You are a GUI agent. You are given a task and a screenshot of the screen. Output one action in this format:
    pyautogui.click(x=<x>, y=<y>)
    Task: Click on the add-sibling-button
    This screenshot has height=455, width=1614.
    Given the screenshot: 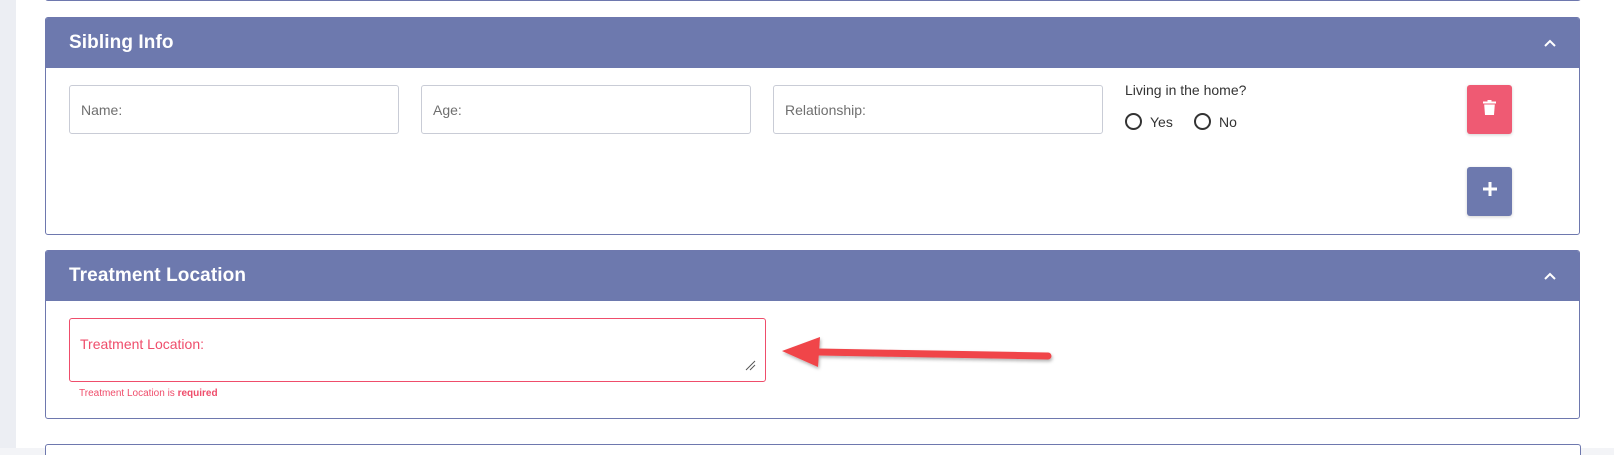 What is the action you would take?
    pyautogui.click(x=1489, y=191)
    